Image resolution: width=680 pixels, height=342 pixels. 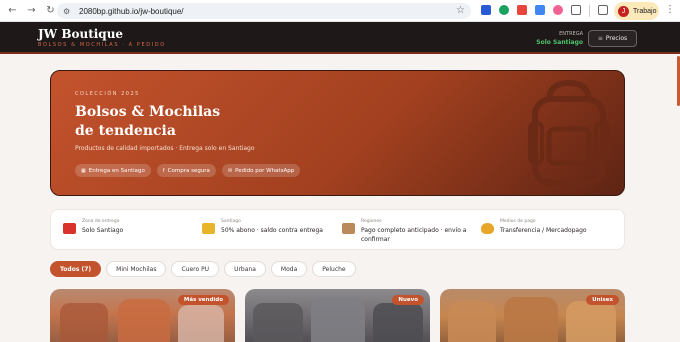 What do you see at coordinates (460, 11) in the screenshot?
I see `bookmark-star-icon: ☆` at bounding box center [460, 11].